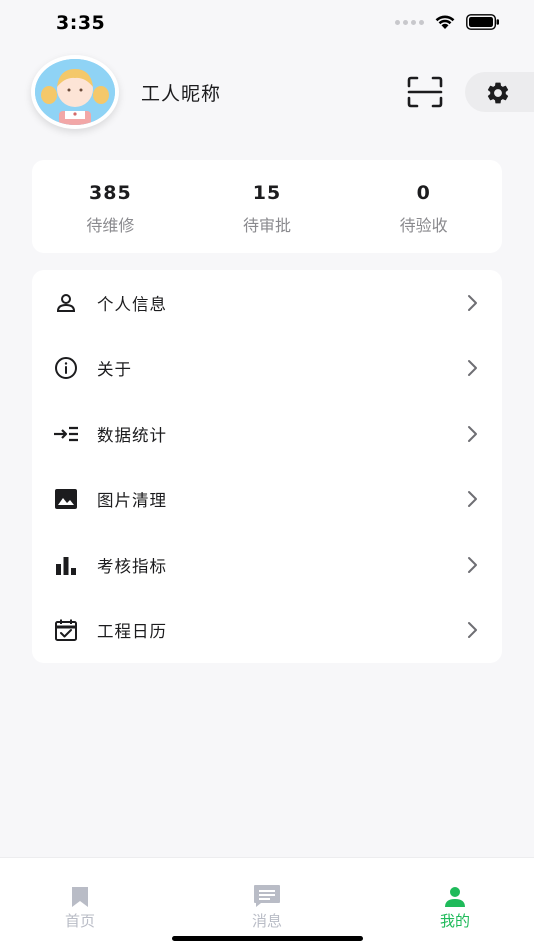 The width and height of the screenshot is (534, 950). What do you see at coordinates (80, 897) in the screenshot?
I see `bookmark-icon` at bounding box center [80, 897].